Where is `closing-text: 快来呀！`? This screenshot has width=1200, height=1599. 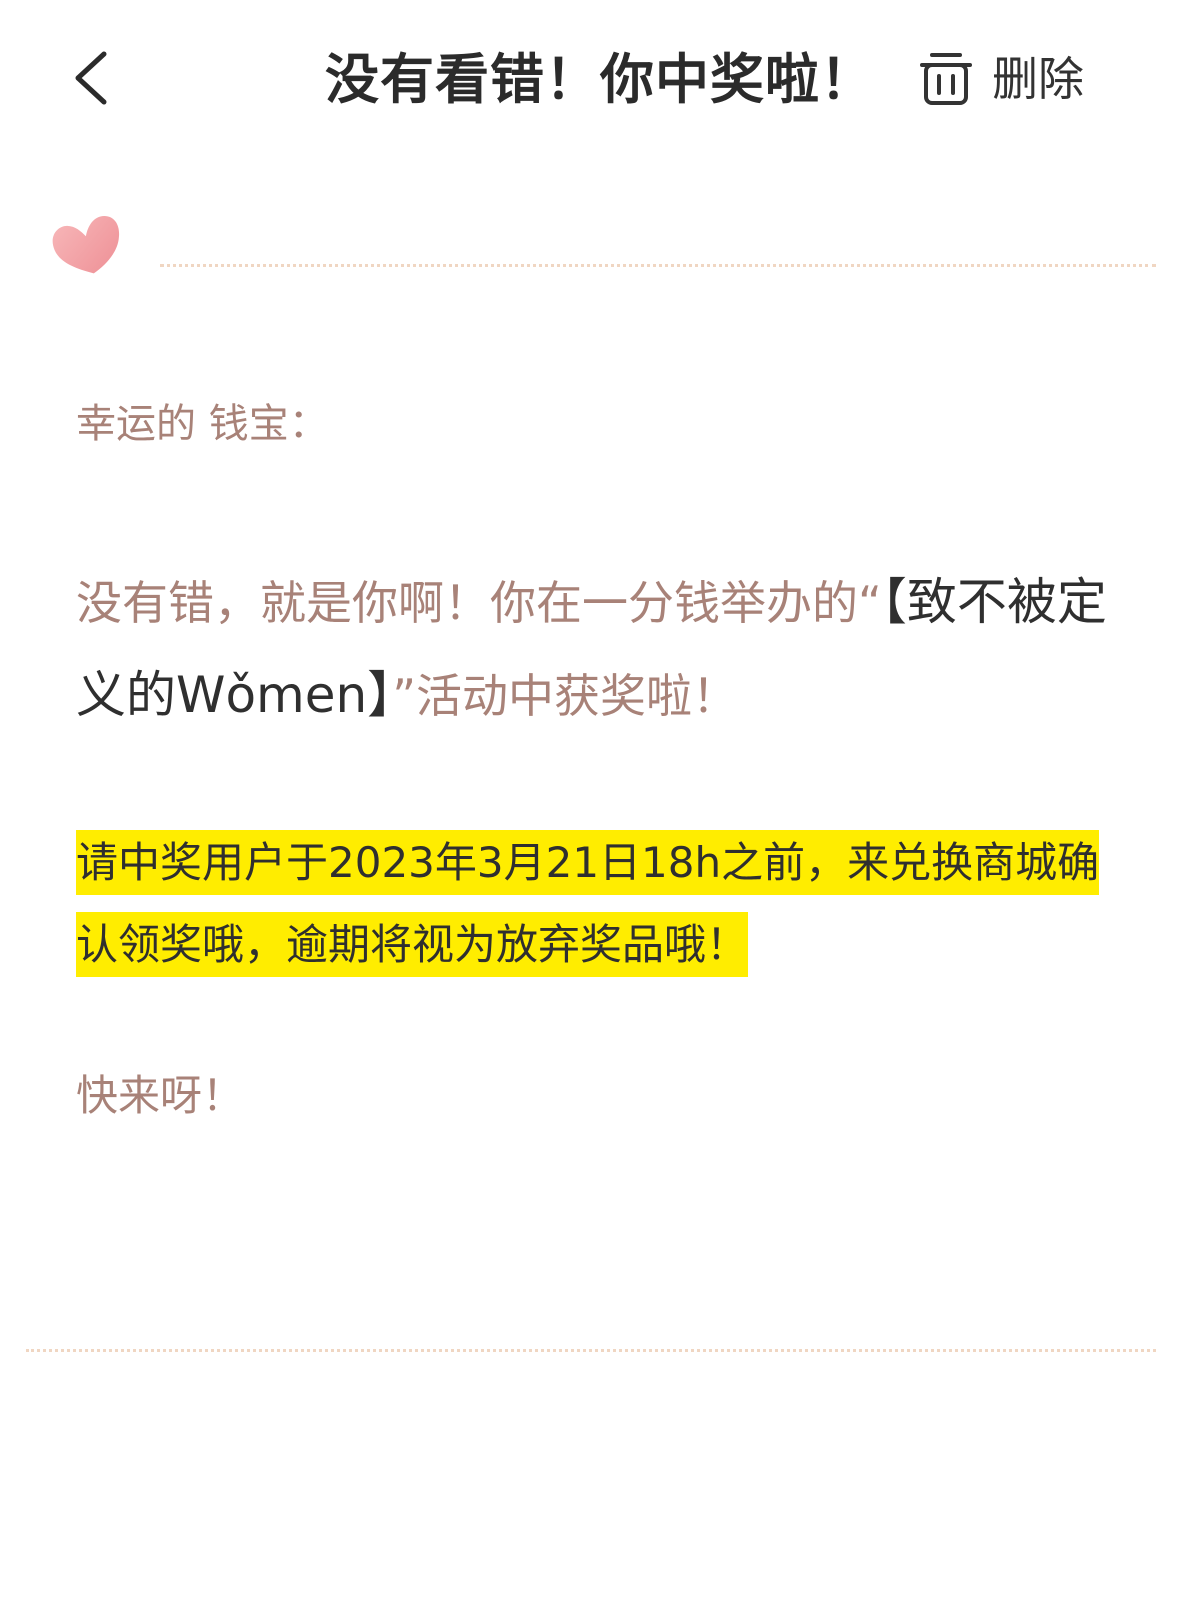 closing-text: 快来呀！ is located at coordinates (160, 1095).